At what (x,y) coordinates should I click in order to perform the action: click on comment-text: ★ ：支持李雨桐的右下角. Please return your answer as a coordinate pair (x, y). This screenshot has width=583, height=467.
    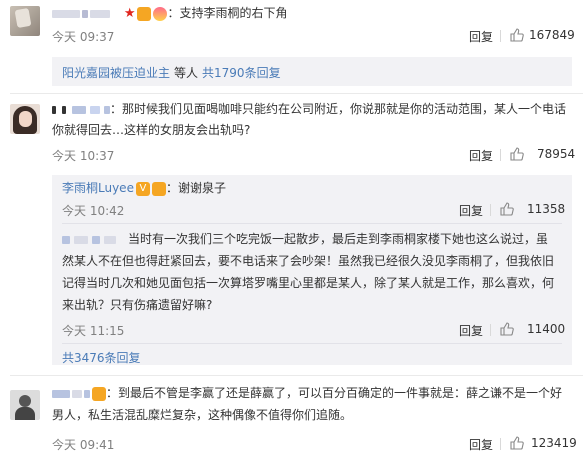
    Looking at the image, I should click on (170, 13).